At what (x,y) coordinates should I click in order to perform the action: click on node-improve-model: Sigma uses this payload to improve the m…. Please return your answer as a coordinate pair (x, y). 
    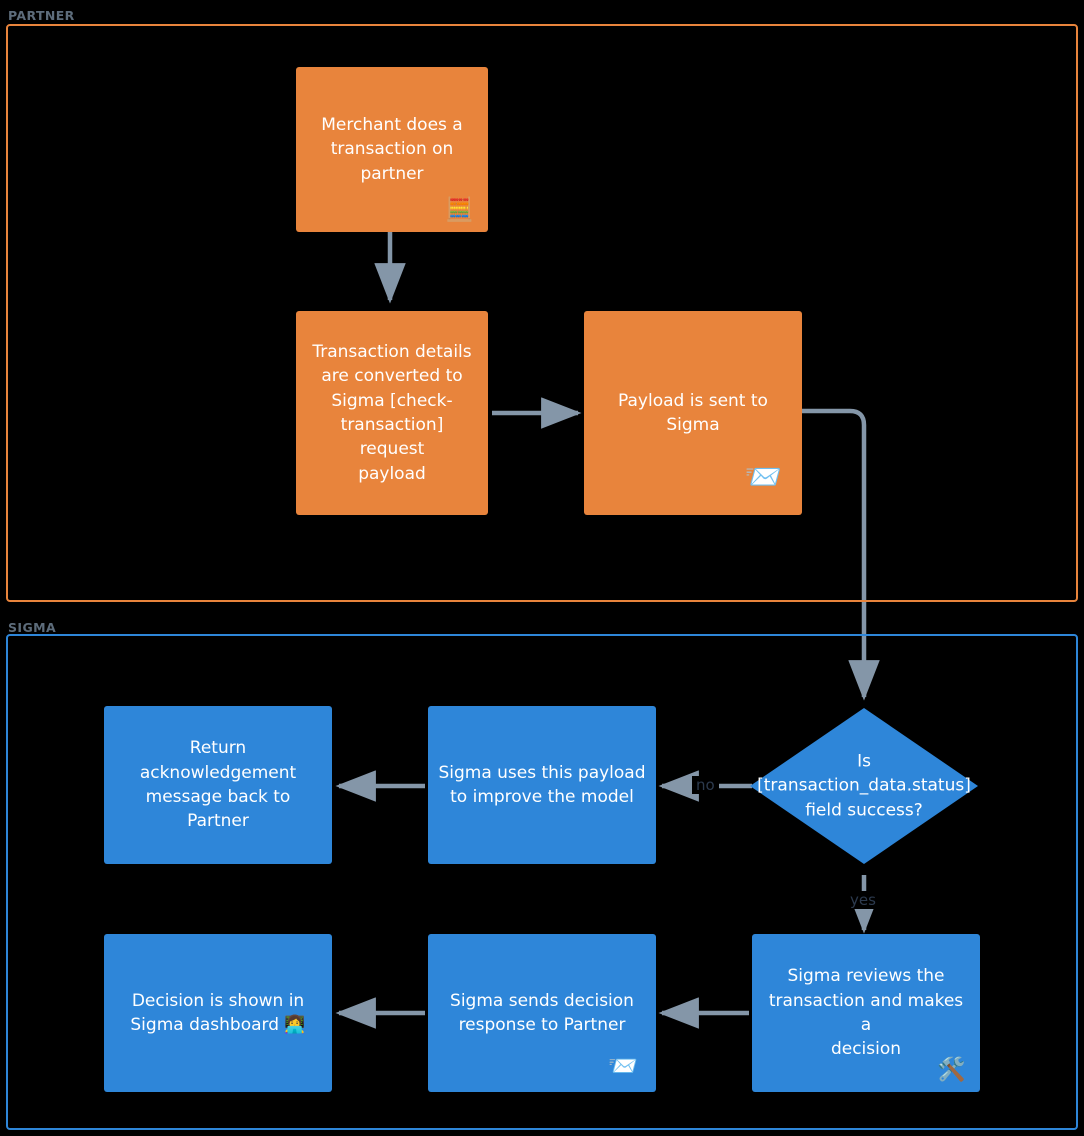
    Looking at the image, I should click on (542, 785).